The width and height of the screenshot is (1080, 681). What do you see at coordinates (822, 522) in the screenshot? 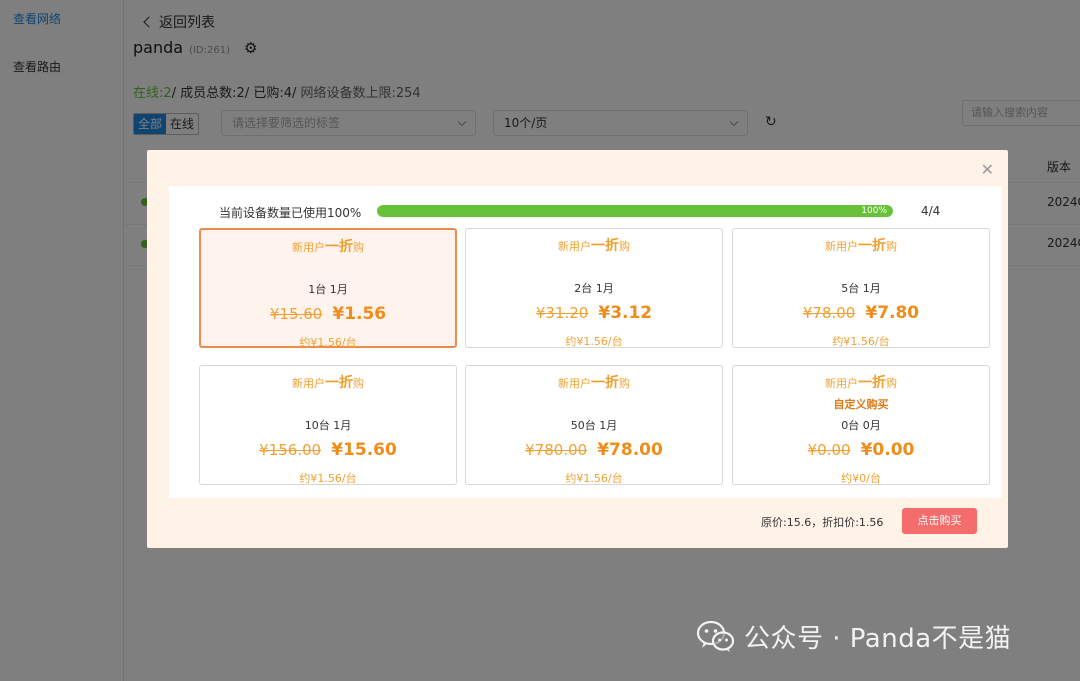
I see `price-summary: 原价:15.6，折扣价:1.56` at bounding box center [822, 522].